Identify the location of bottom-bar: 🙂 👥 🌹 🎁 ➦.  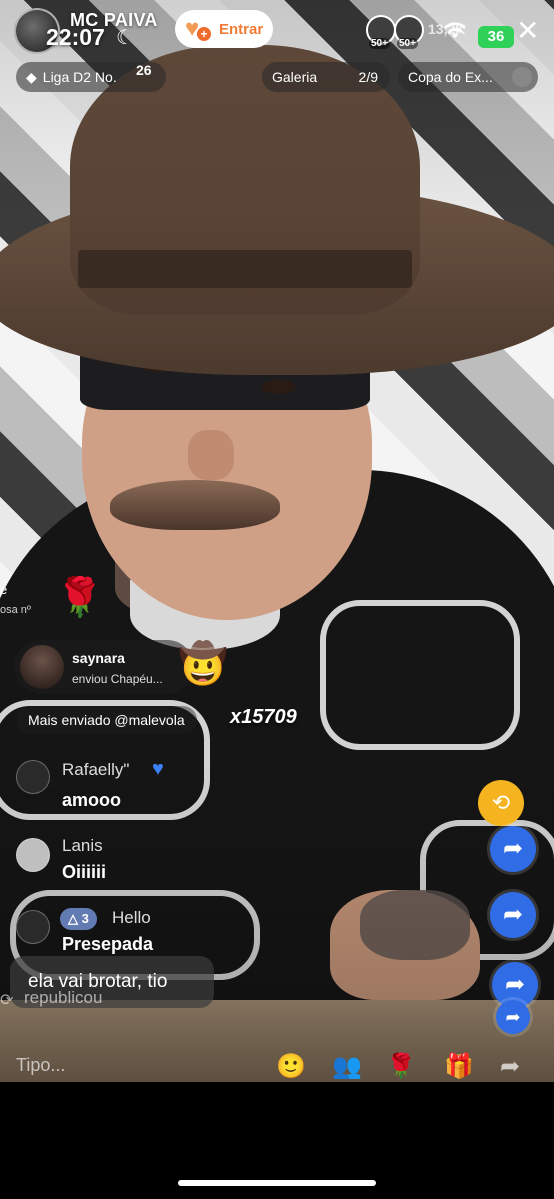
(277, 1061).